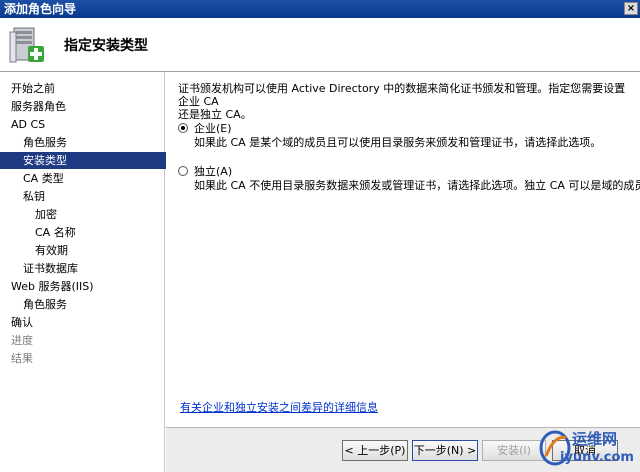 The height and width of the screenshot is (472, 640). What do you see at coordinates (55, 232) in the screenshot?
I see `sidebar-step: CA 名称` at bounding box center [55, 232].